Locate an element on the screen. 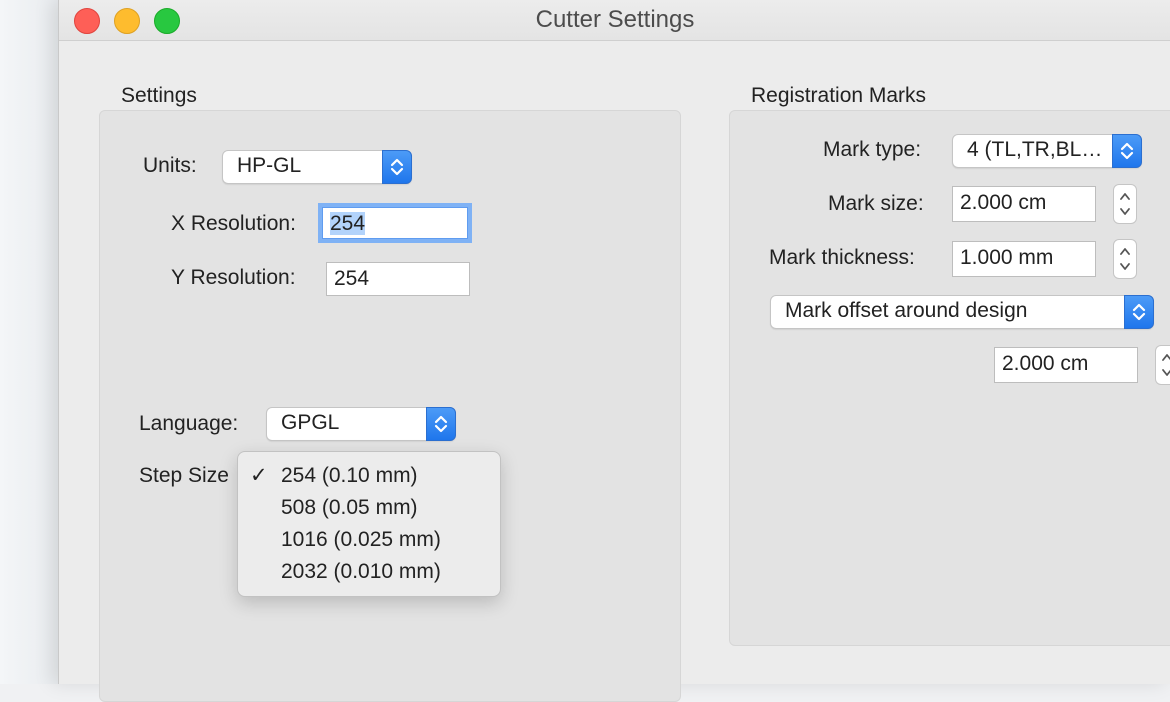 The width and height of the screenshot is (1170, 702). settings-group-label: Settings is located at coordinates (159, 95).